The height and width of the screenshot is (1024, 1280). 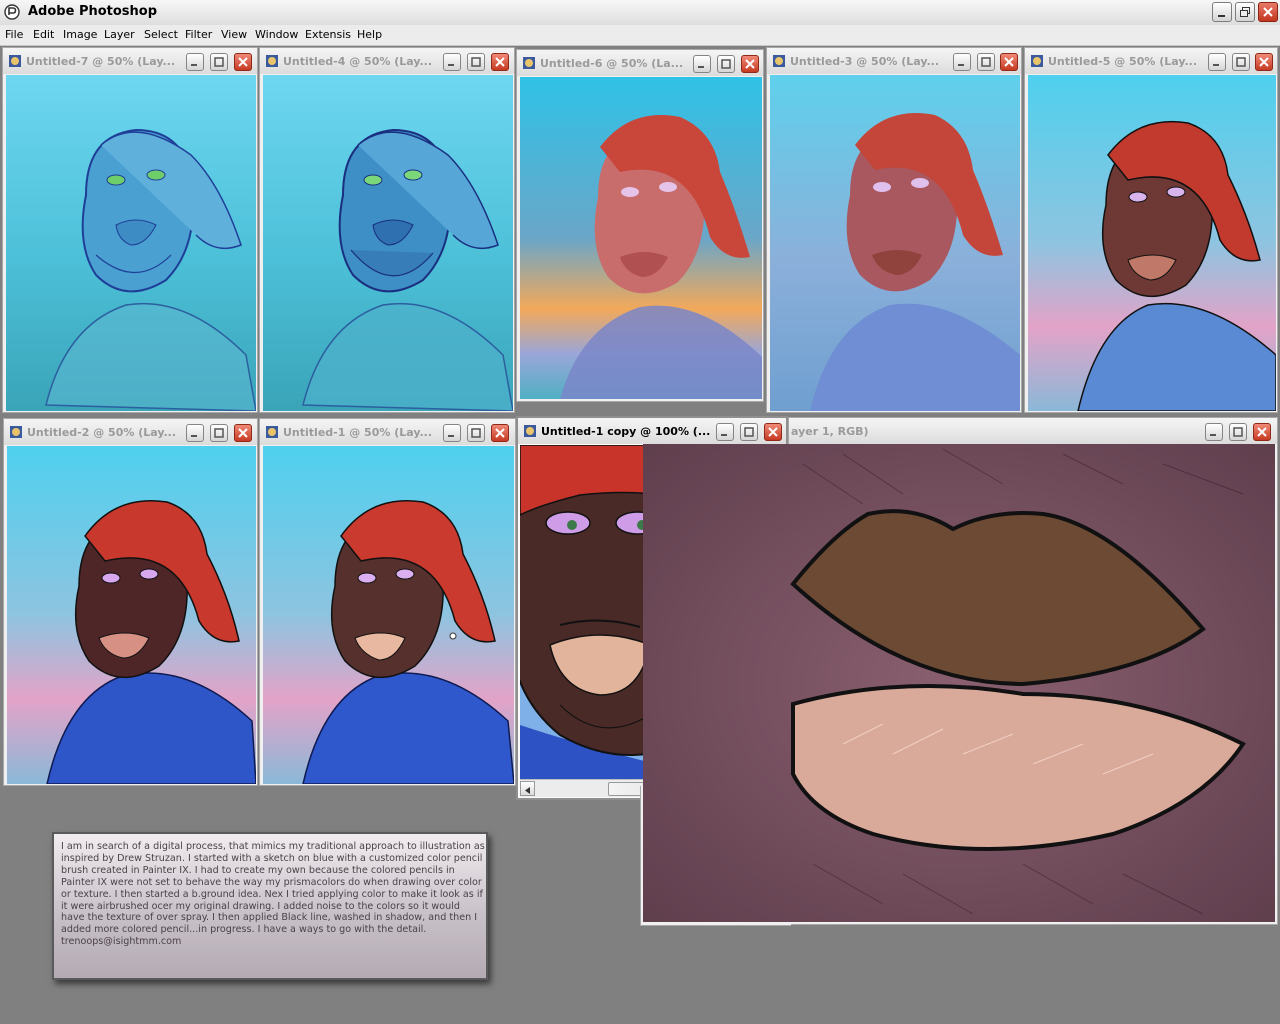 What do you see at coordinates (43, 34) in the screenshot?
I see `menu-edit: Edit` at bounding box center [43, 34].